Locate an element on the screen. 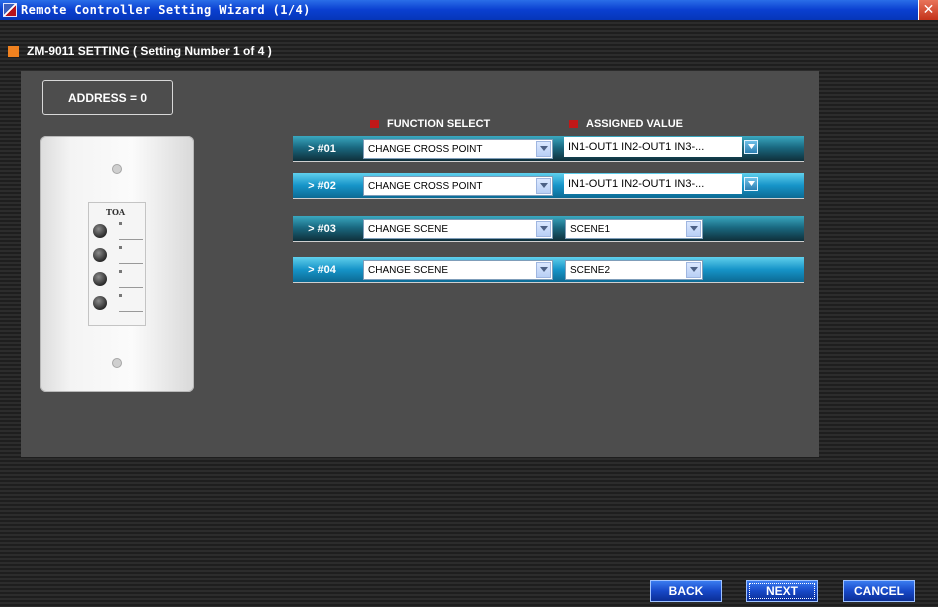 The image size is (938, 607). function-select-02: CHANGE CROSS POINT is located at coordinates (458, 186).